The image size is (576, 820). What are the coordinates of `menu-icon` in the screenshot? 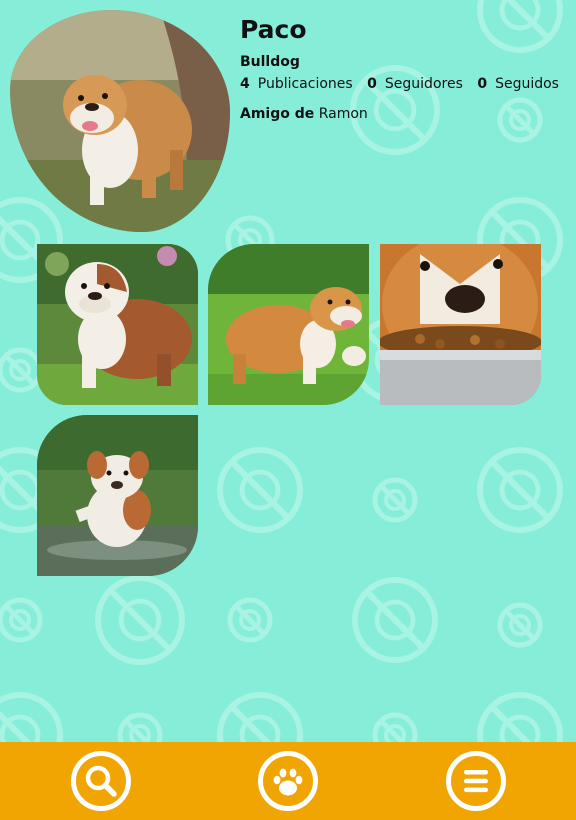 It's located at (476, 781).